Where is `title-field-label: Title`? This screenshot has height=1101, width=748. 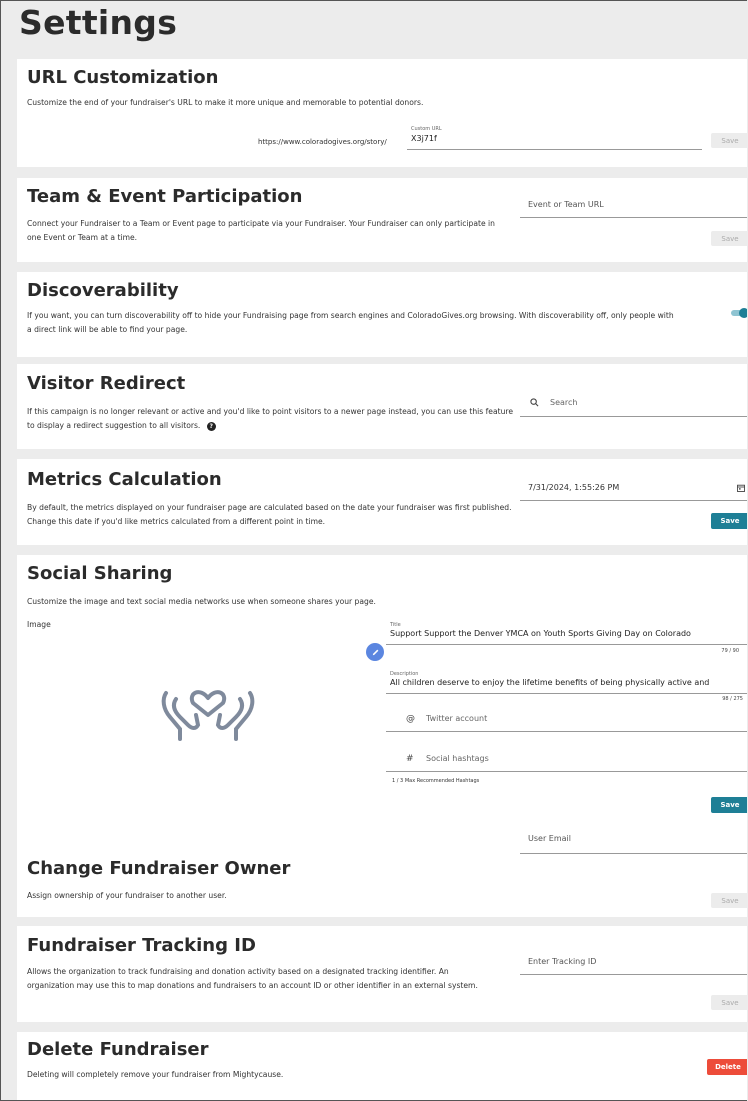
title-field-label: Title is located at coordinates (395, 625).